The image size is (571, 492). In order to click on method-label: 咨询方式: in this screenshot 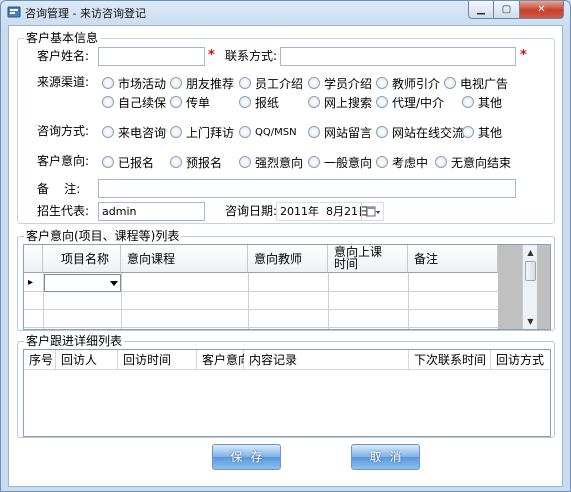, I will do `click(63, 131)`.